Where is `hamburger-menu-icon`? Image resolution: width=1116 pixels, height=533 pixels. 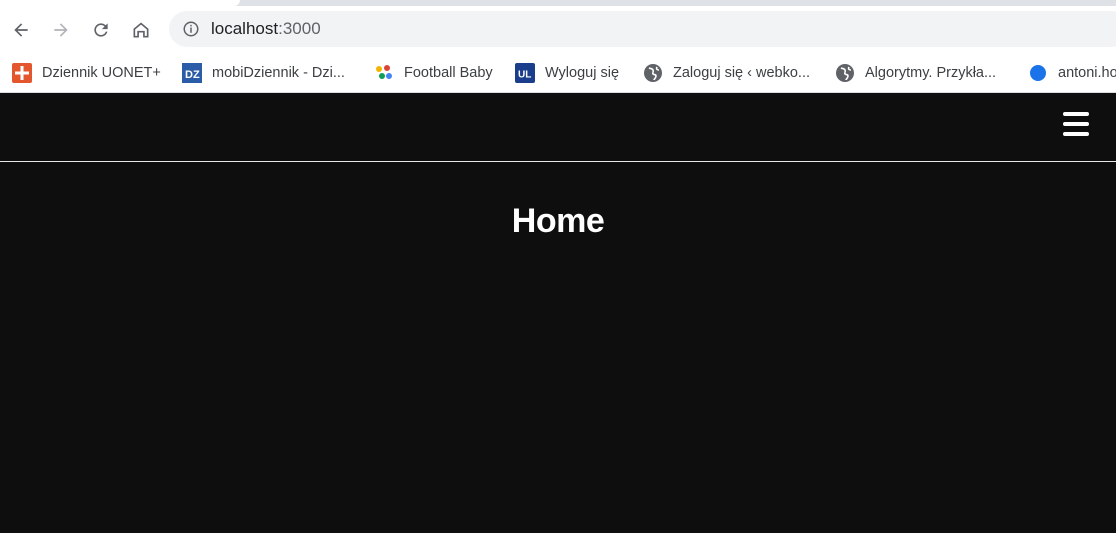
hamburger-menu-icon is located at coordinates (1076, 125).